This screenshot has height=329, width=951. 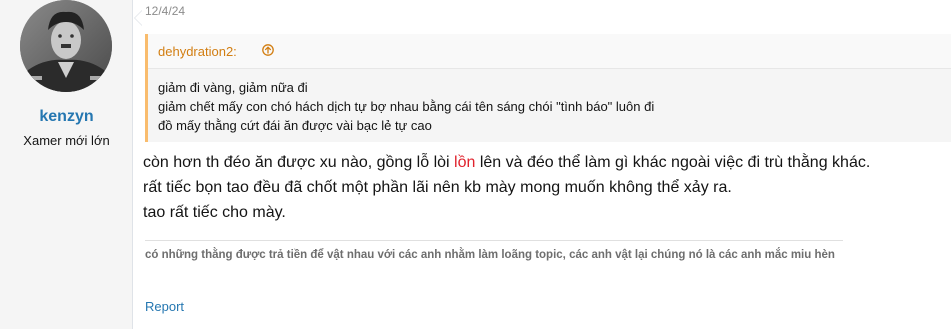 What do you see at coordinates (66, 117) in the screenshot?
I see `username: kenzyn` at bounding box center [66, 117].